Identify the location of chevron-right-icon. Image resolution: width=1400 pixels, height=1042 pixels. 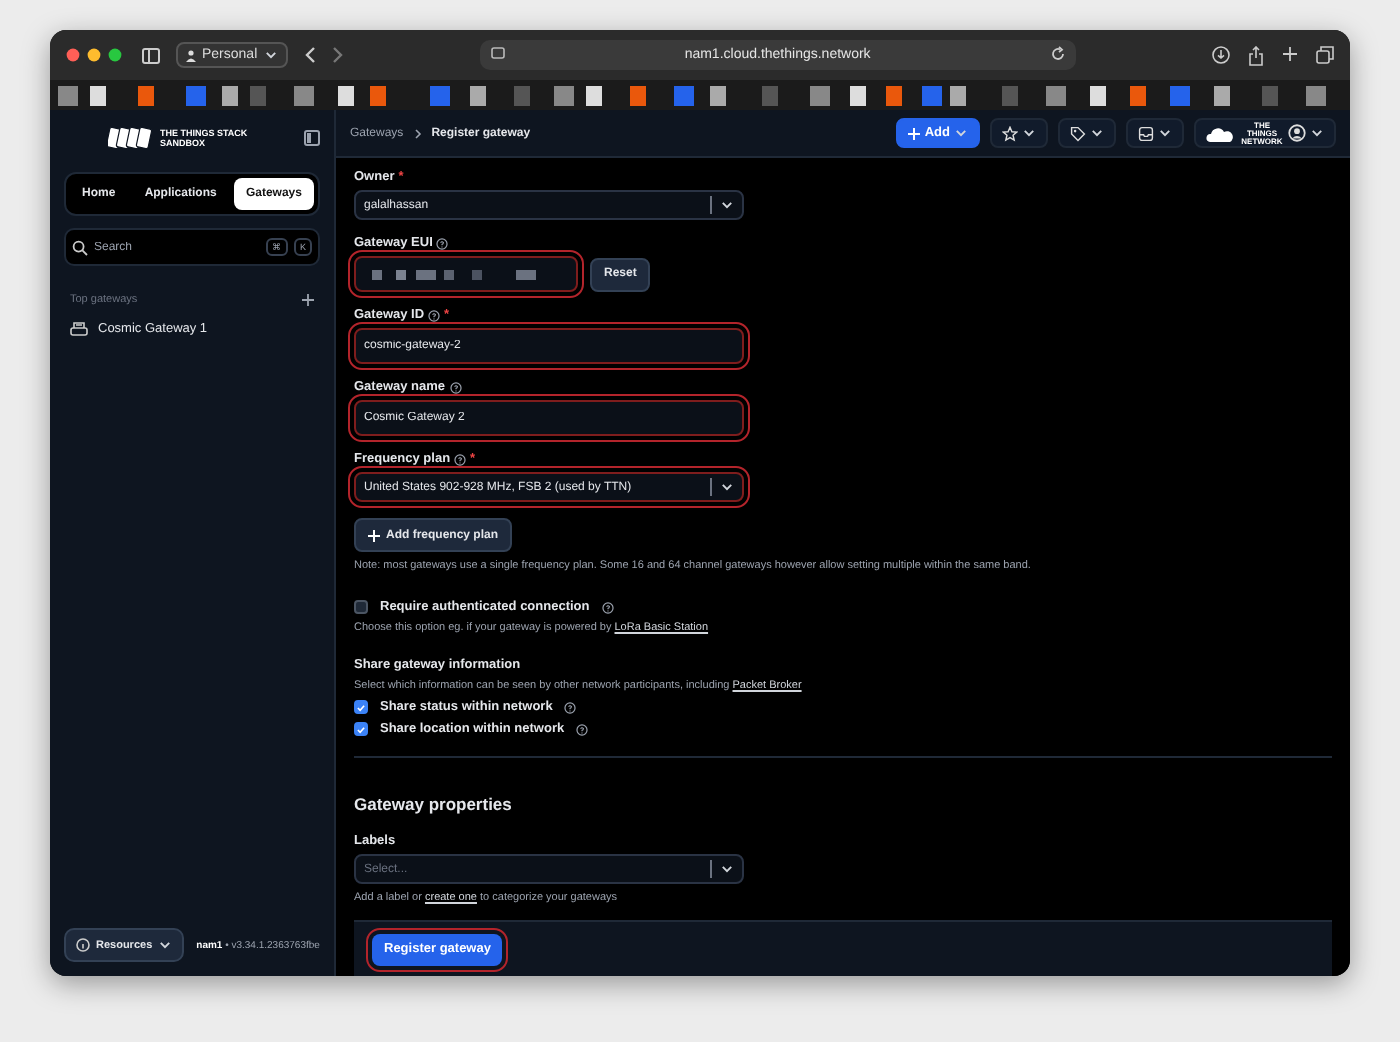
(417, 133).